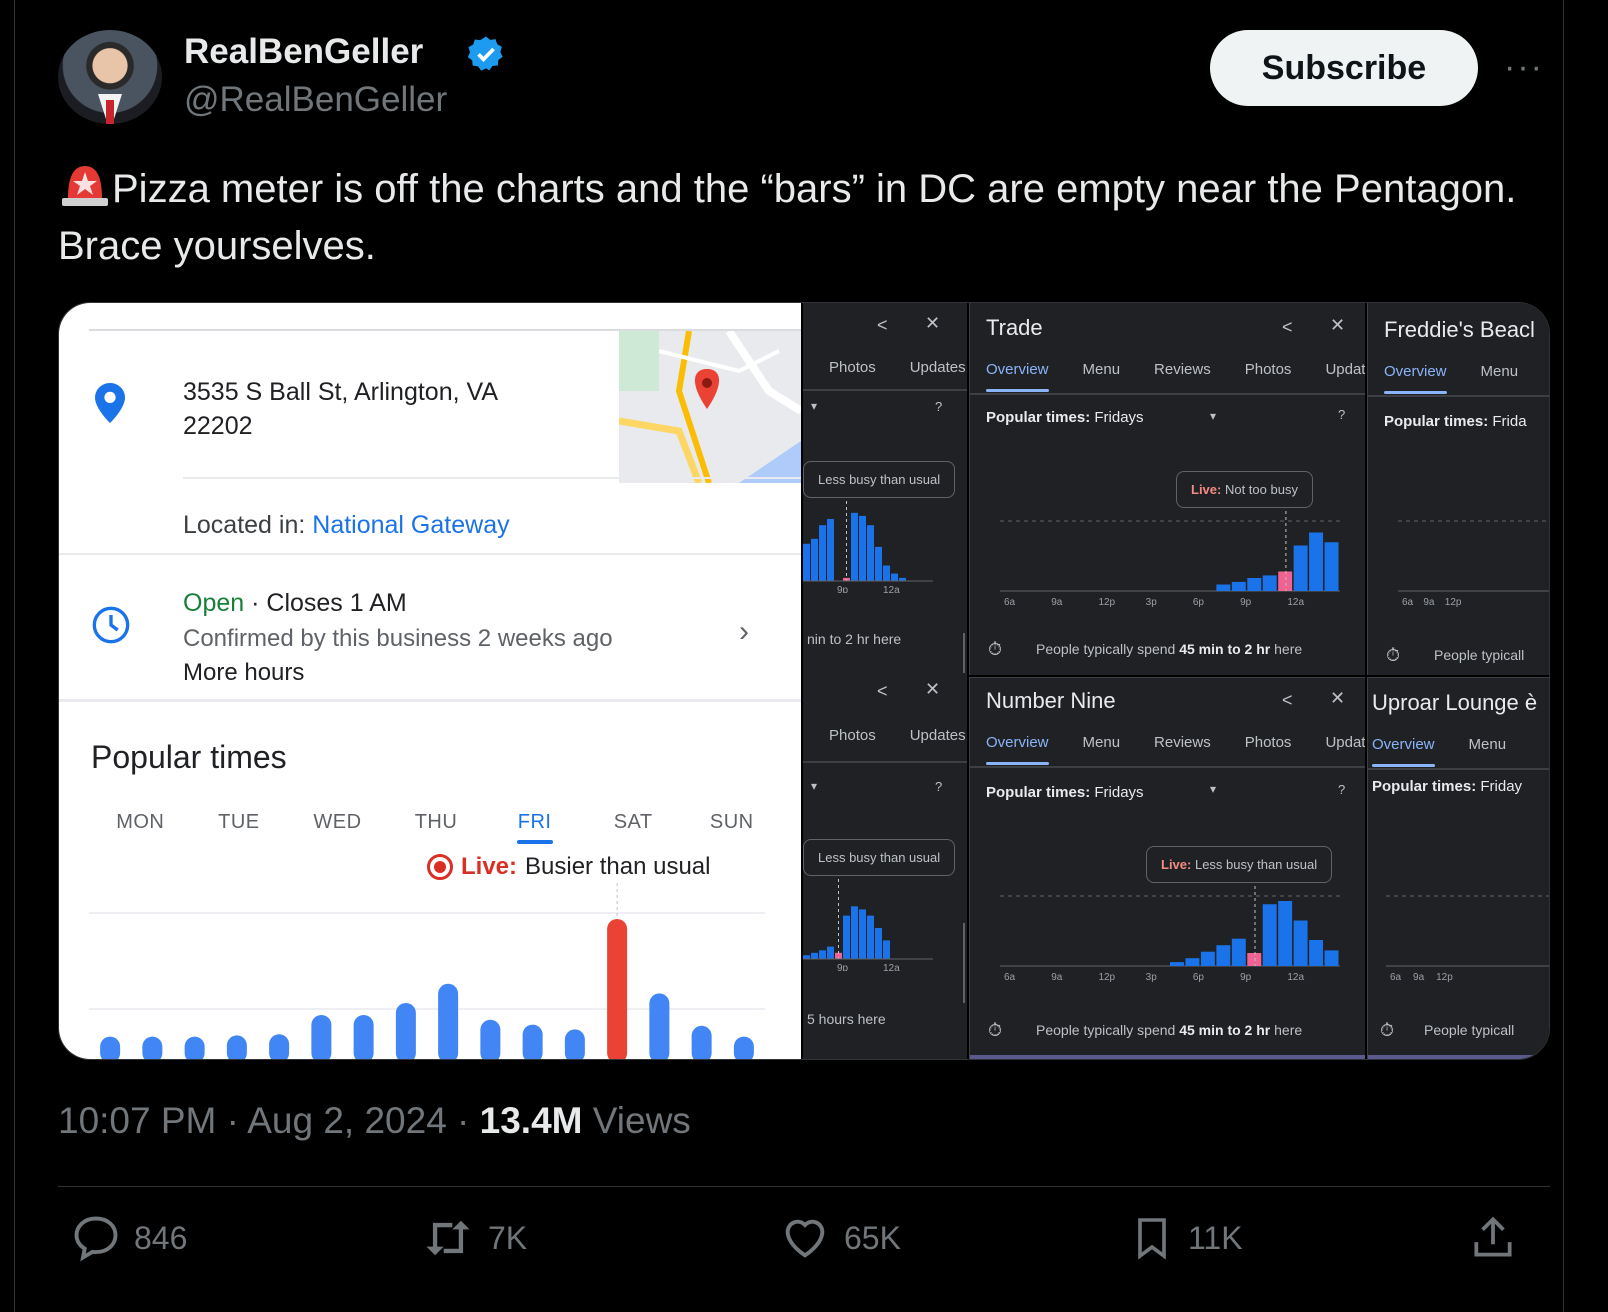 This screenshot has width=1608, height=1312. I want to click on like-button: 65K, so click(839, 1238).